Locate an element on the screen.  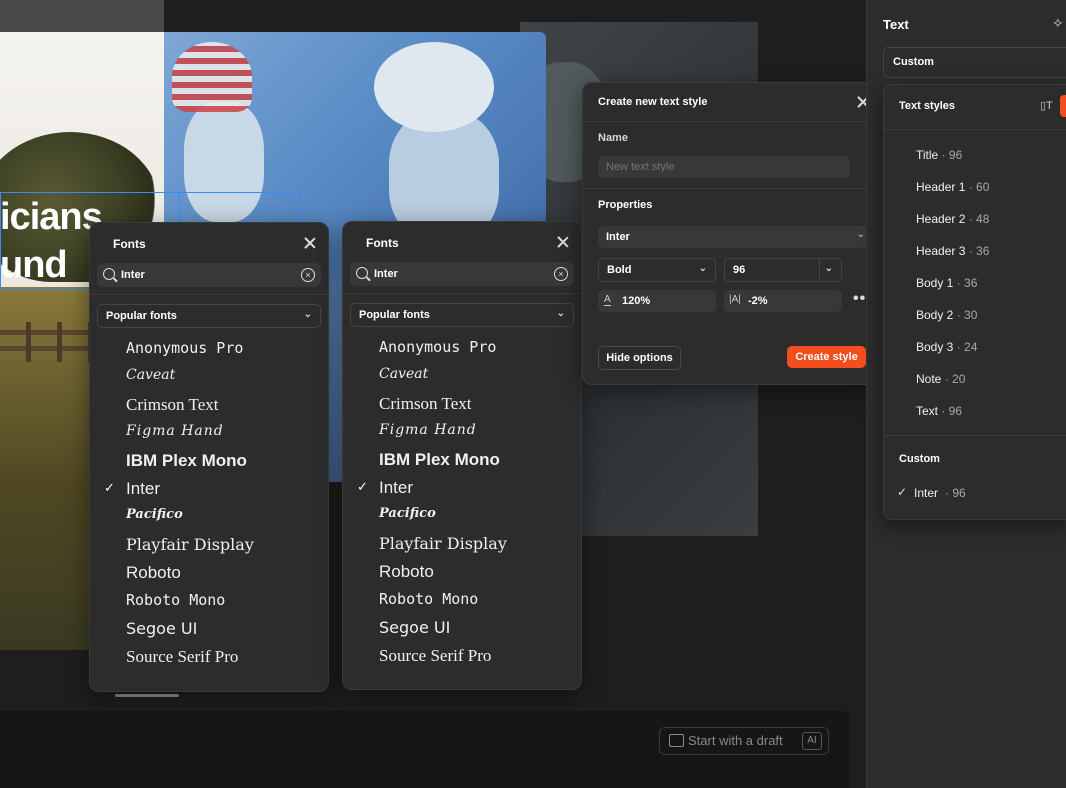
line-height-input: A 120% is located at coordinates (657, 301).